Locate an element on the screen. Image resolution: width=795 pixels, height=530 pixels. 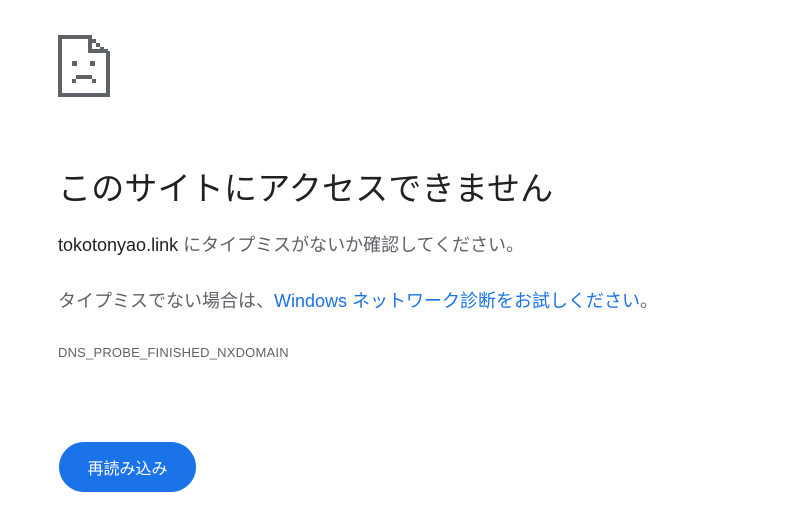
suggestion-message: タイプミスでない場合は、Windows ネットワーク診断をお試しください。 is located at coordinates (358, 300).